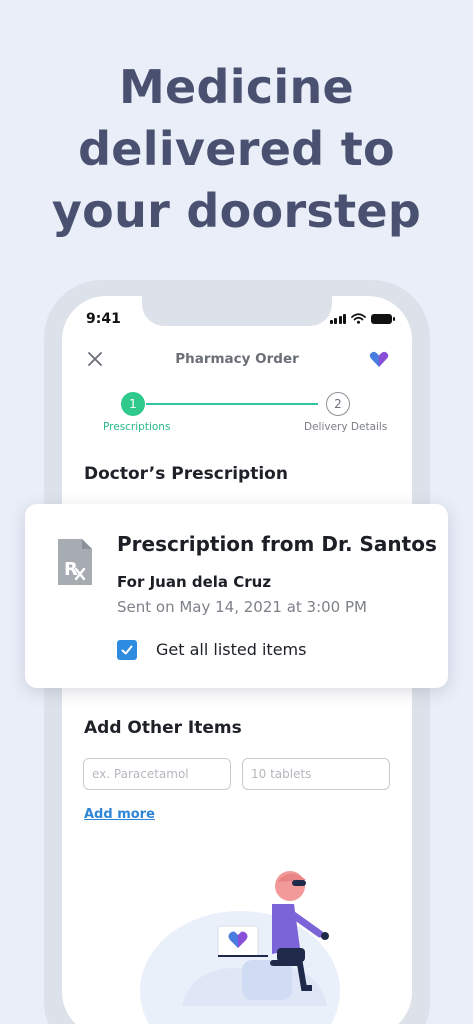 Image resolution: width=473 pixels, height=1024 pixels. What do you see at coordinates (237, 359) in the screenshot?
I see `page-title: Pharmacy Order` at bounding box center [237, 359].